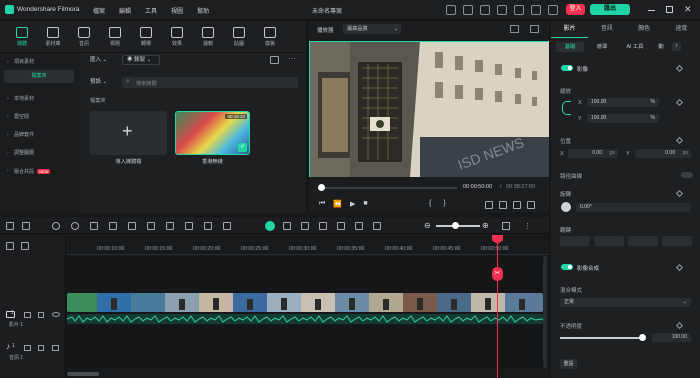 This screenshot has height=378, width=700. Describe the element at coordinates (514, 29) in the screenshot. I see `safe-zone-icon` at that location.